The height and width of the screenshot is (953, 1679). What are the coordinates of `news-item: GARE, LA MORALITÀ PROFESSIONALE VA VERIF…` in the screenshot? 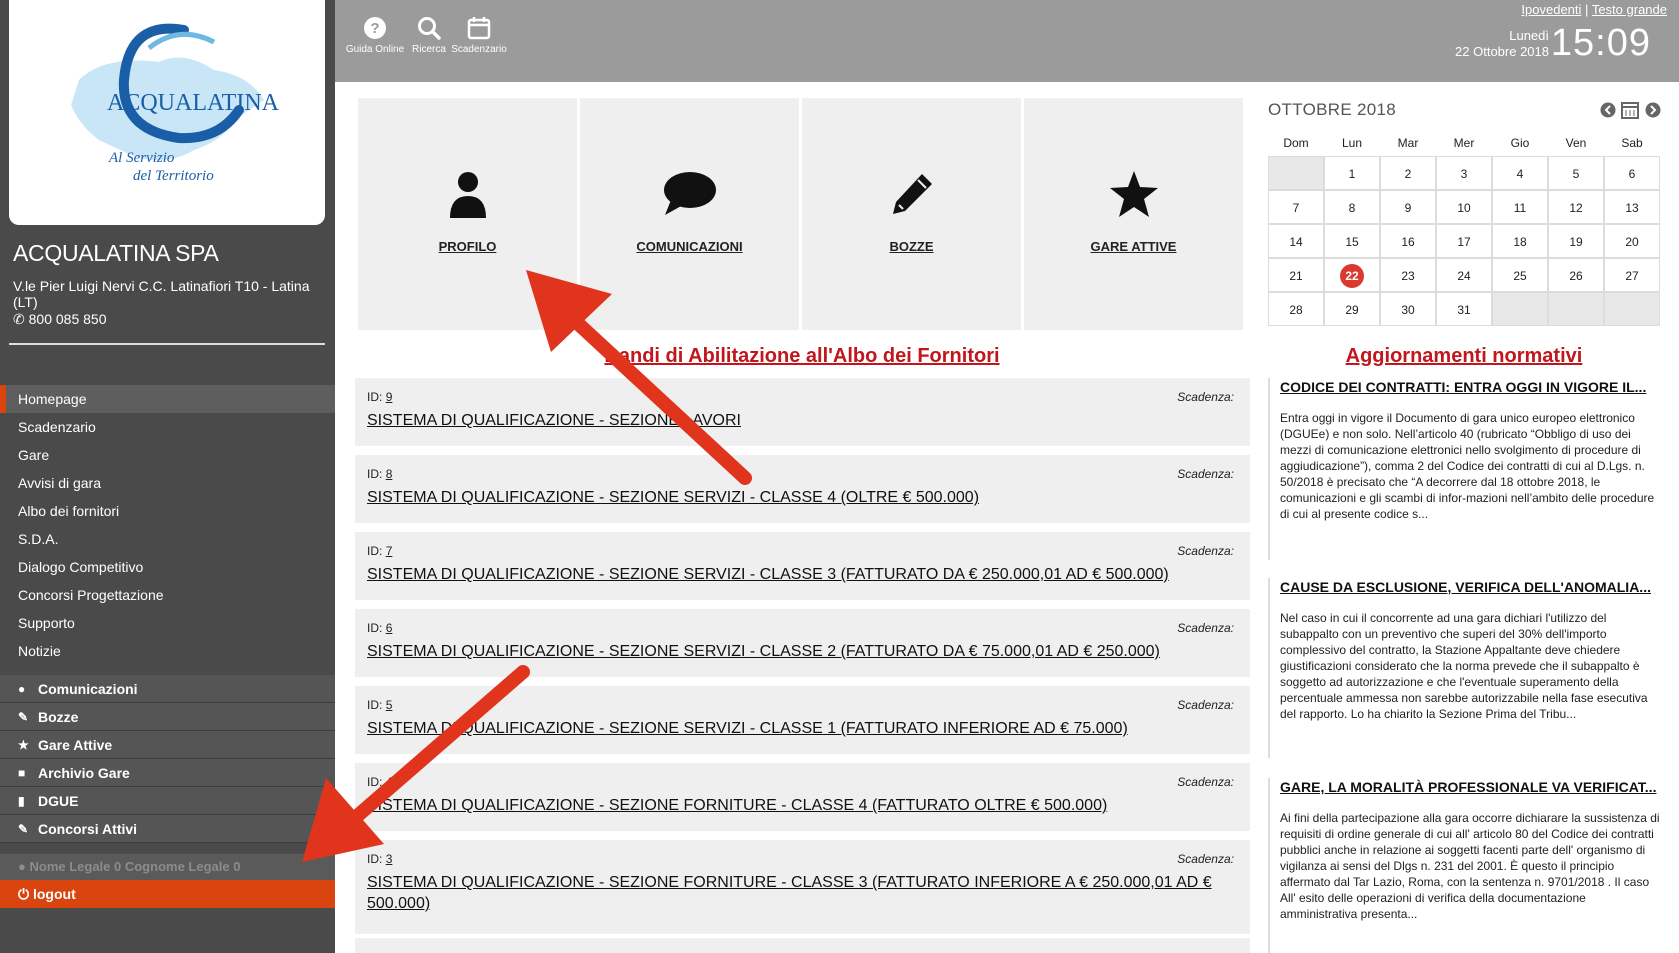 It's located at (1464, 865).